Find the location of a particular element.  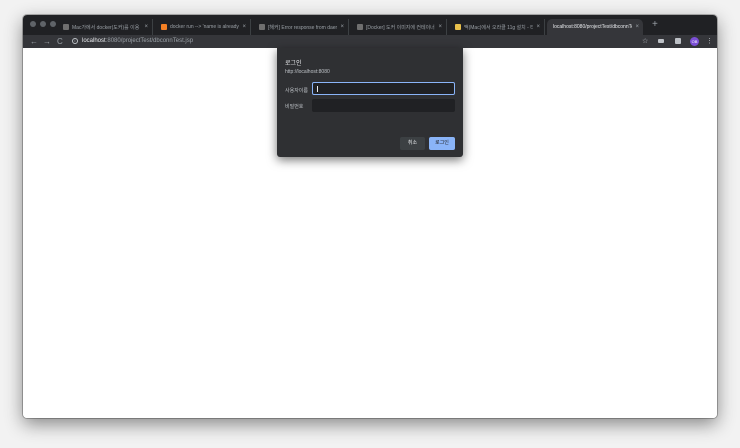

minimize-window-button is located at coordinates (43, 24).